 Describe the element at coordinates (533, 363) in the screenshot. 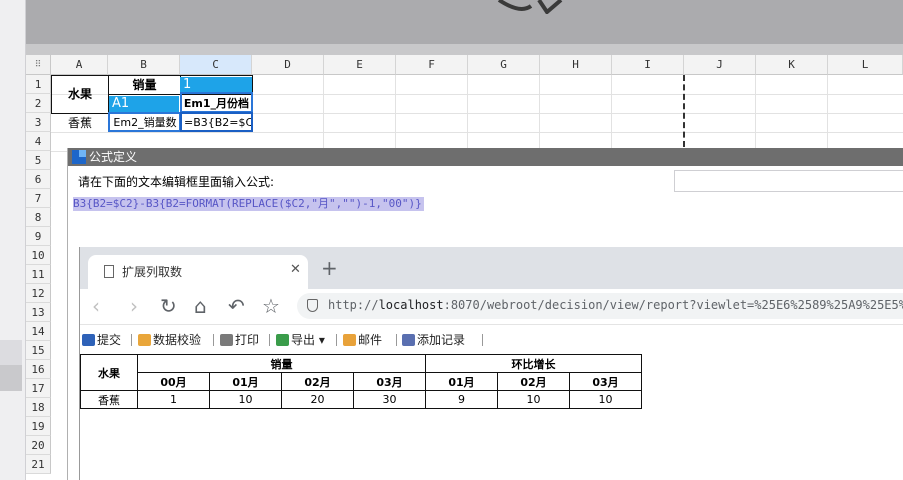

I see `report-header-growth: 环比增长` at that location.